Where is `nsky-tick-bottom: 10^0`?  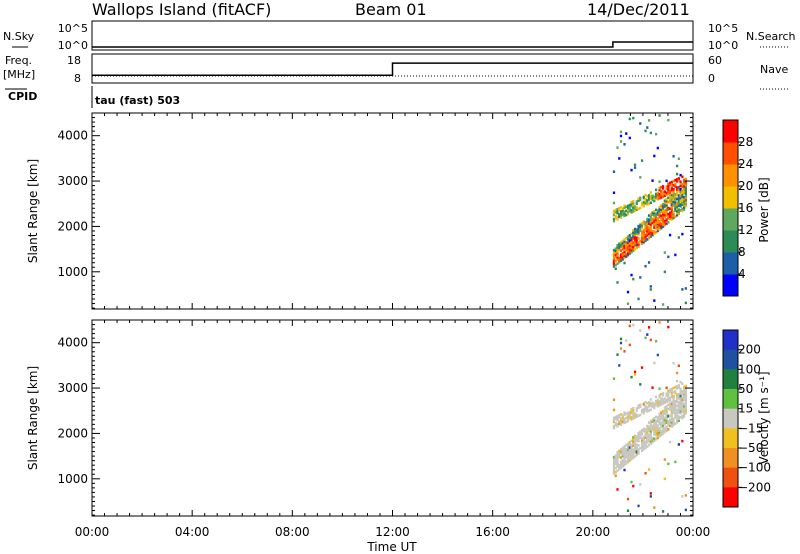
nsky-tick-bottom: 10^0 is located at coordinates (73, 45).